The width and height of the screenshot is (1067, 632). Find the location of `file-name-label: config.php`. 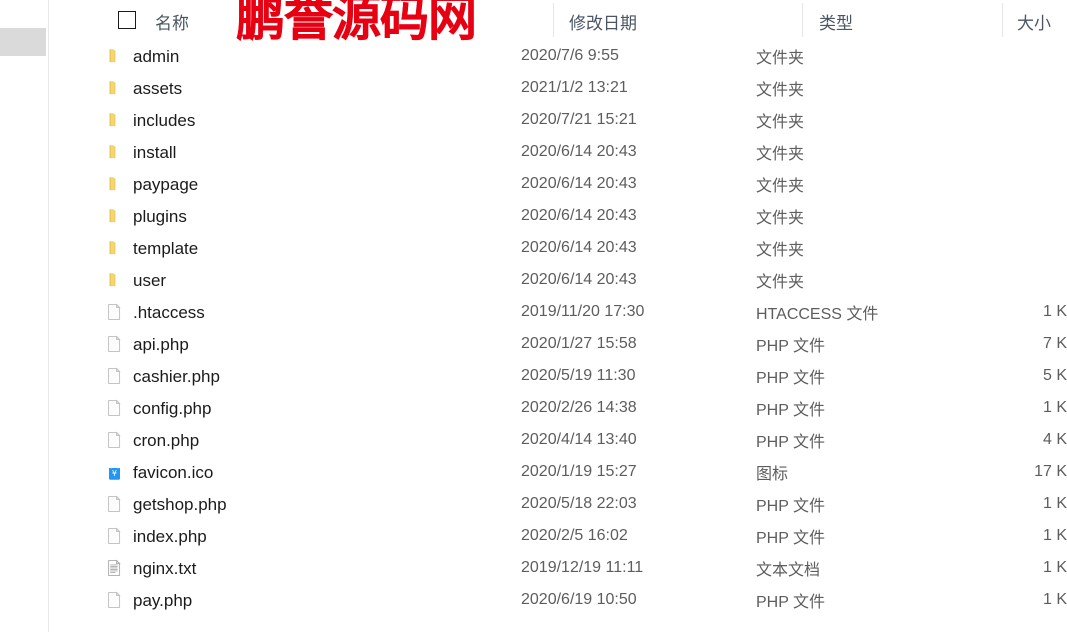

file-name-label: config.php is located at coordinates (172, 408).